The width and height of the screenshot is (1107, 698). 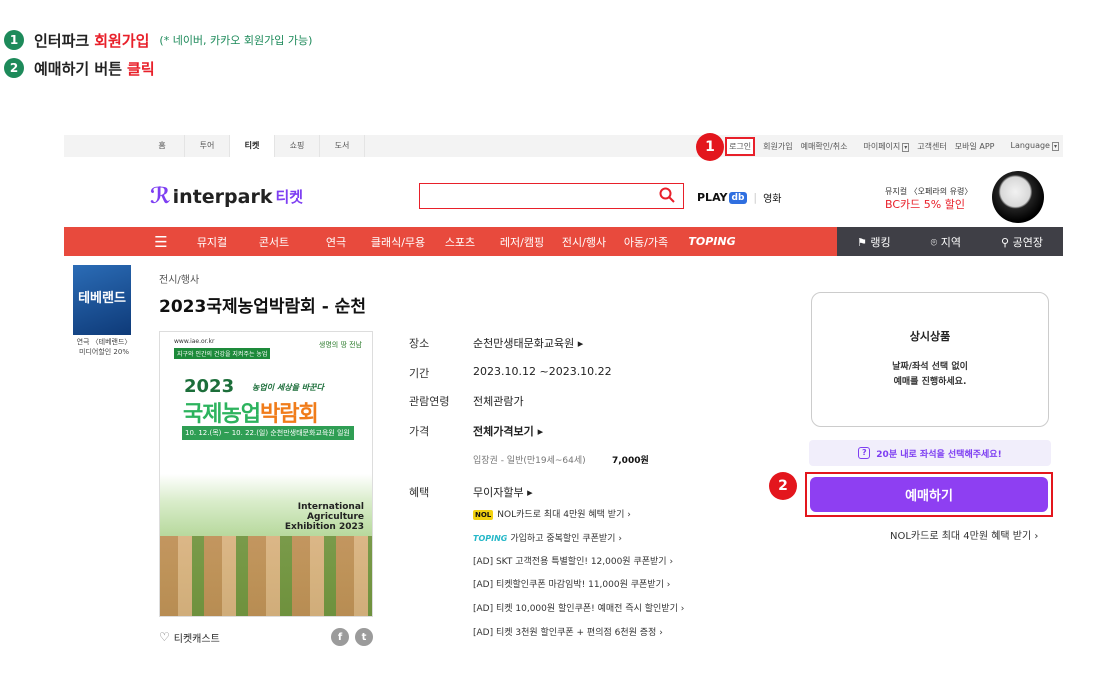 What do you see at coordinates (712, 241) in the screenshot?
I see `nav-item-toping: TOPING` at bounding box center [712, 241].